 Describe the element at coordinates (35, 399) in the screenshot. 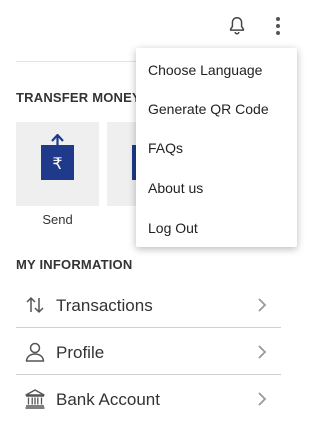

I see `bank-icon` at that location.